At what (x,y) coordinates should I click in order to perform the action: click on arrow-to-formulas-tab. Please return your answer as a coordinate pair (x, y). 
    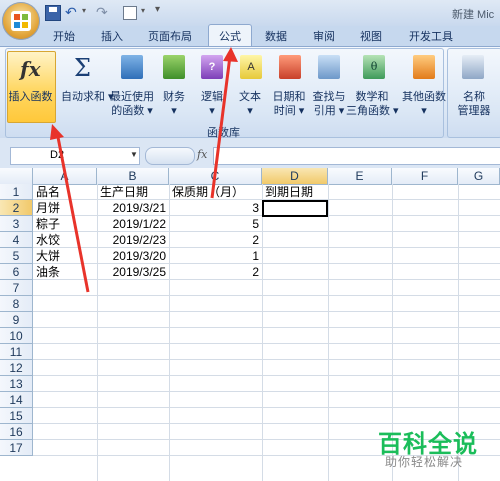
    Looking at the image, I should click on (221, 127).